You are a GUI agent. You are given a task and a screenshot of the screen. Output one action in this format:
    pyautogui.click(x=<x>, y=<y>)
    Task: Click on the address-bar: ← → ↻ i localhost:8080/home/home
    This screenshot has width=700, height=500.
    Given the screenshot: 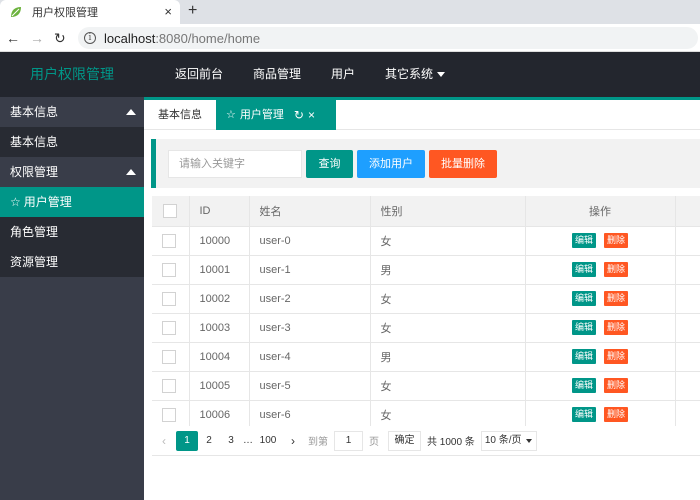 What is the action you would take?
    pyautogui.click(x=350, y=38)
    